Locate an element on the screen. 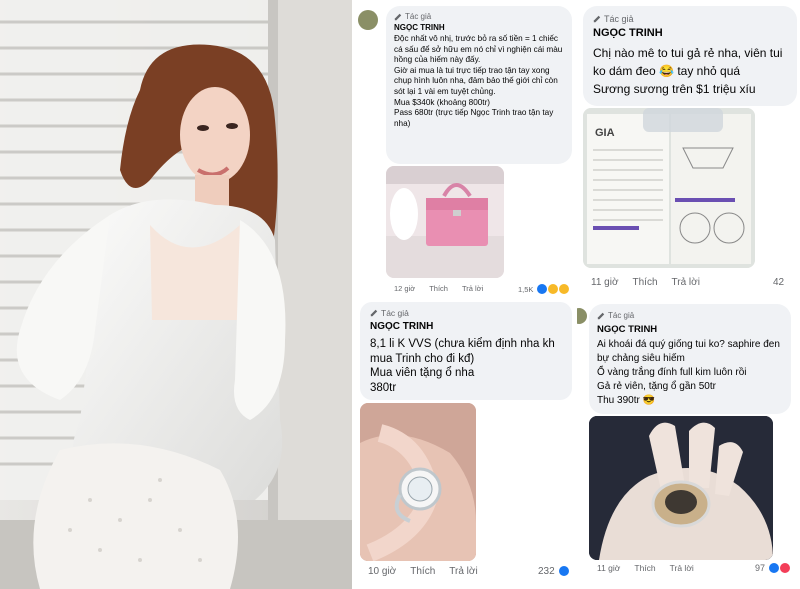  reaction-count: 42 is located at coordinates (779, 282).